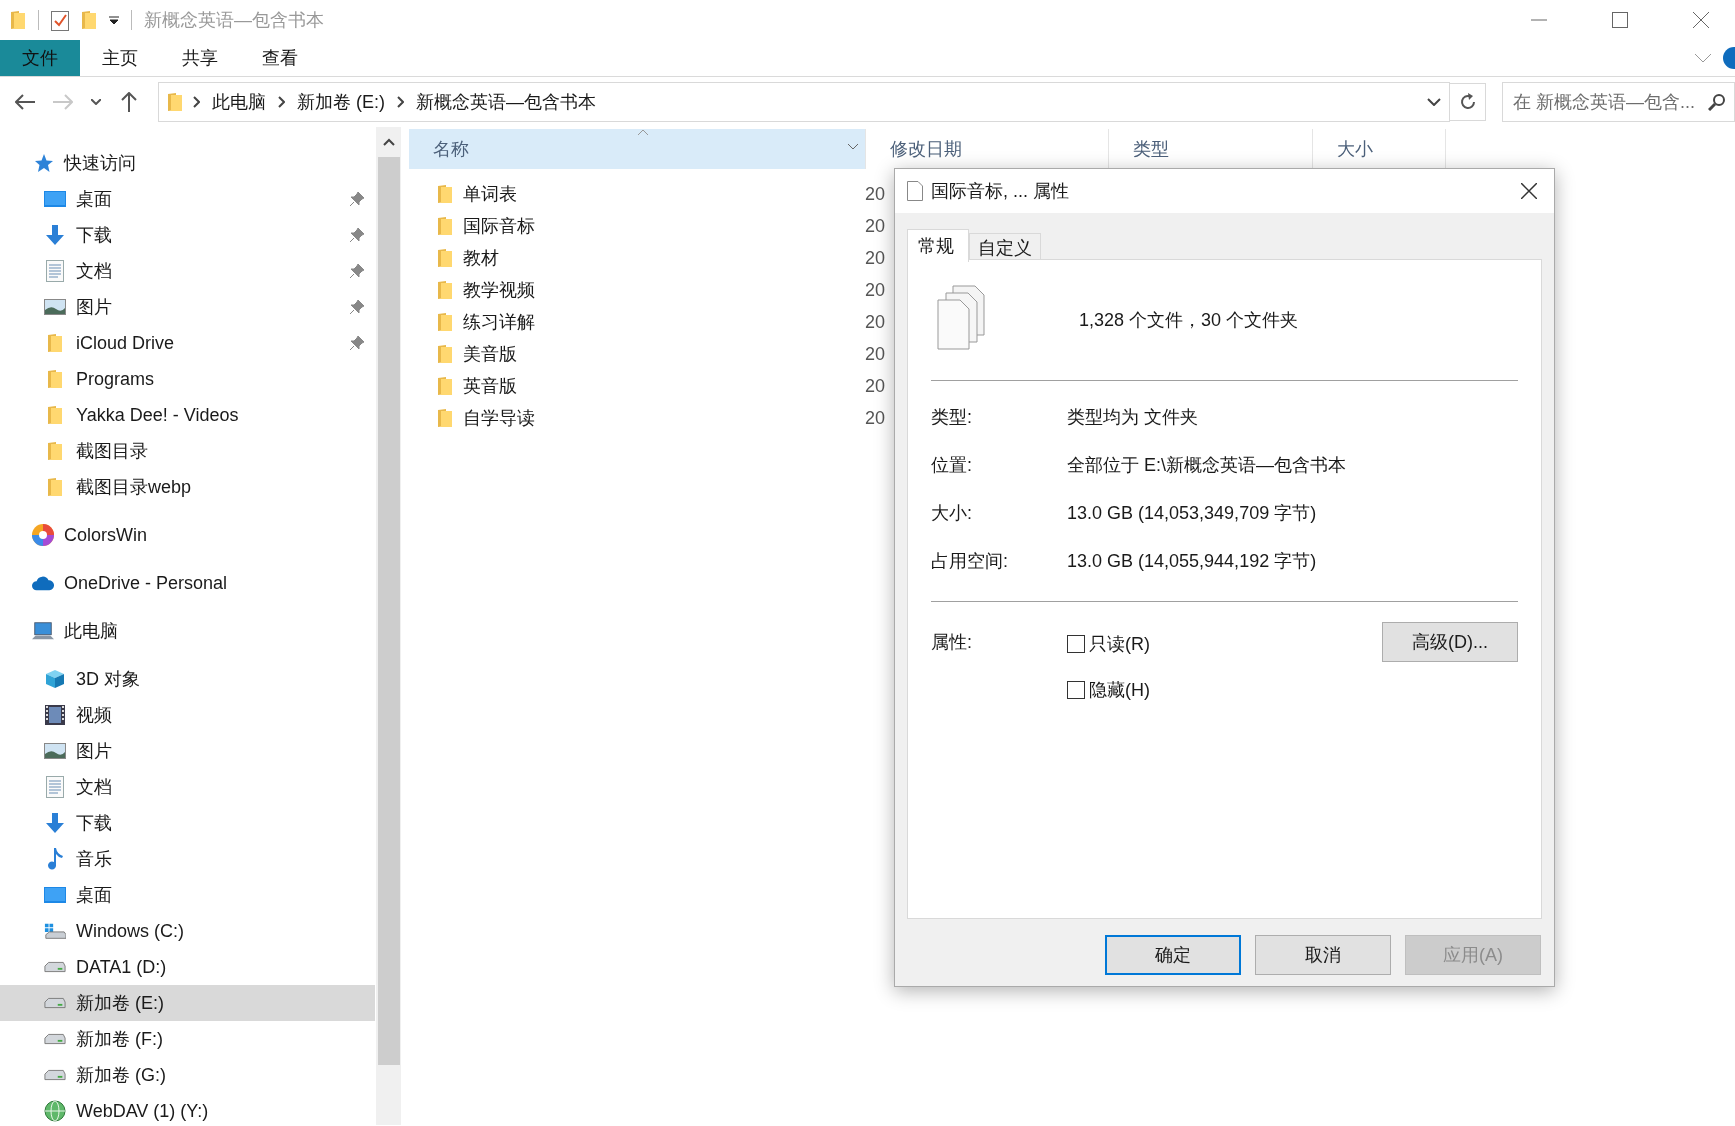  I want to click on documents-stack-icon, so click(961, 318).